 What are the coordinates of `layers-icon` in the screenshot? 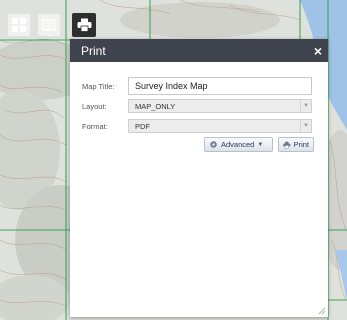 It's located at (49, 25).